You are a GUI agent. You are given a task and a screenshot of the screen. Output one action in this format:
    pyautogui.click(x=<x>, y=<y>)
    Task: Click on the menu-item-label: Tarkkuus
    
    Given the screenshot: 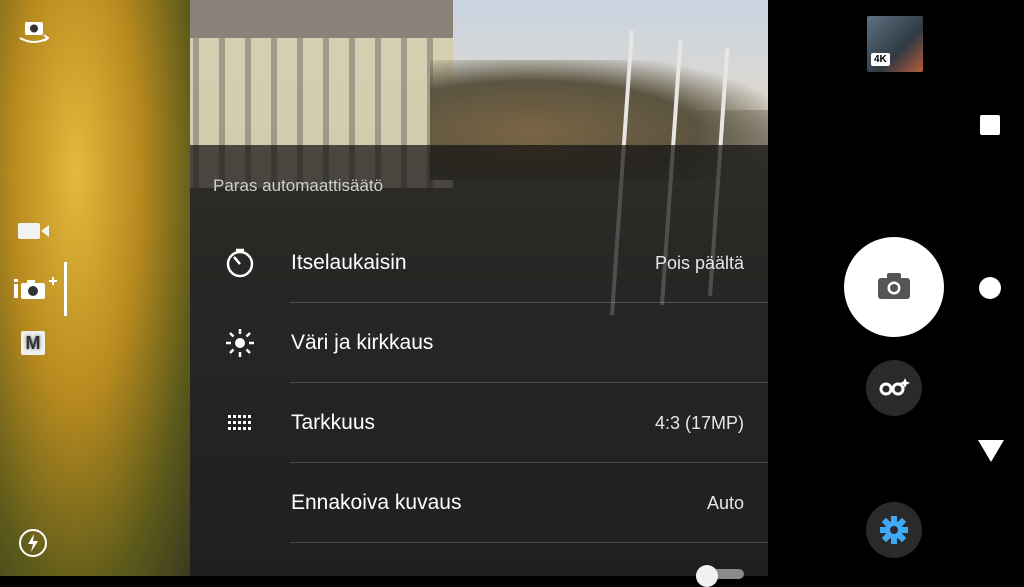 What is the action you would take?
    pyautogui.click(x=333, y=422)
    